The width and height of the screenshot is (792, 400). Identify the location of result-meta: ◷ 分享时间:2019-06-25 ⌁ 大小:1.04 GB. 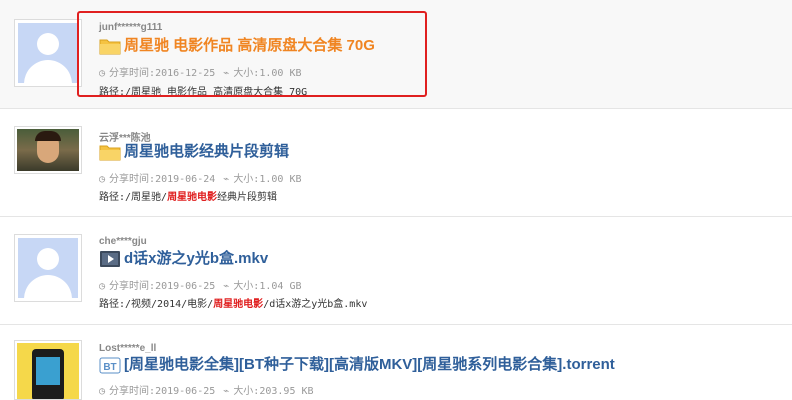
(202, 284).